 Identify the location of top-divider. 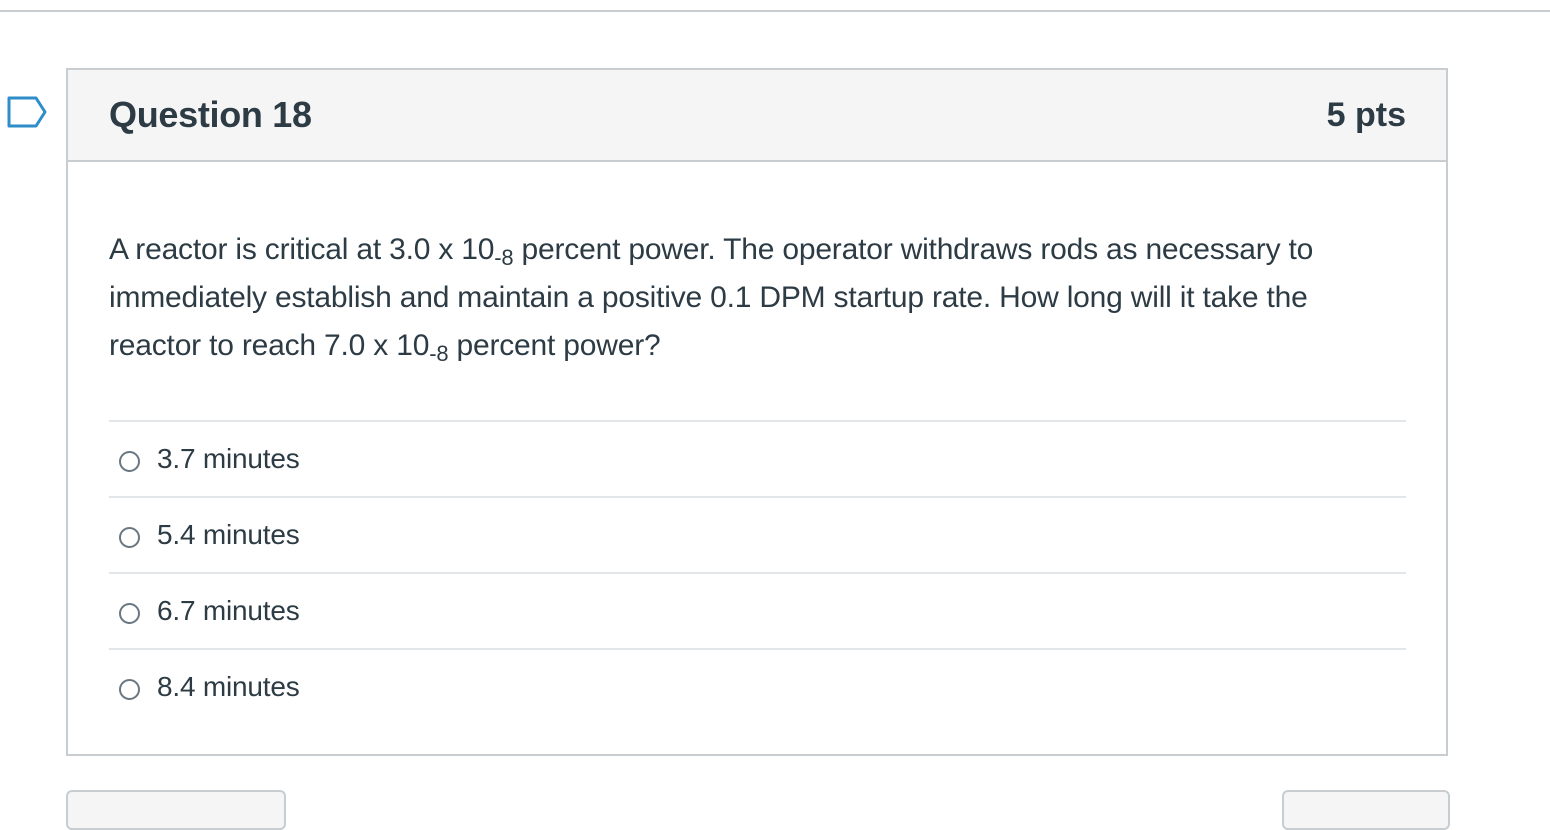
(775, 11).